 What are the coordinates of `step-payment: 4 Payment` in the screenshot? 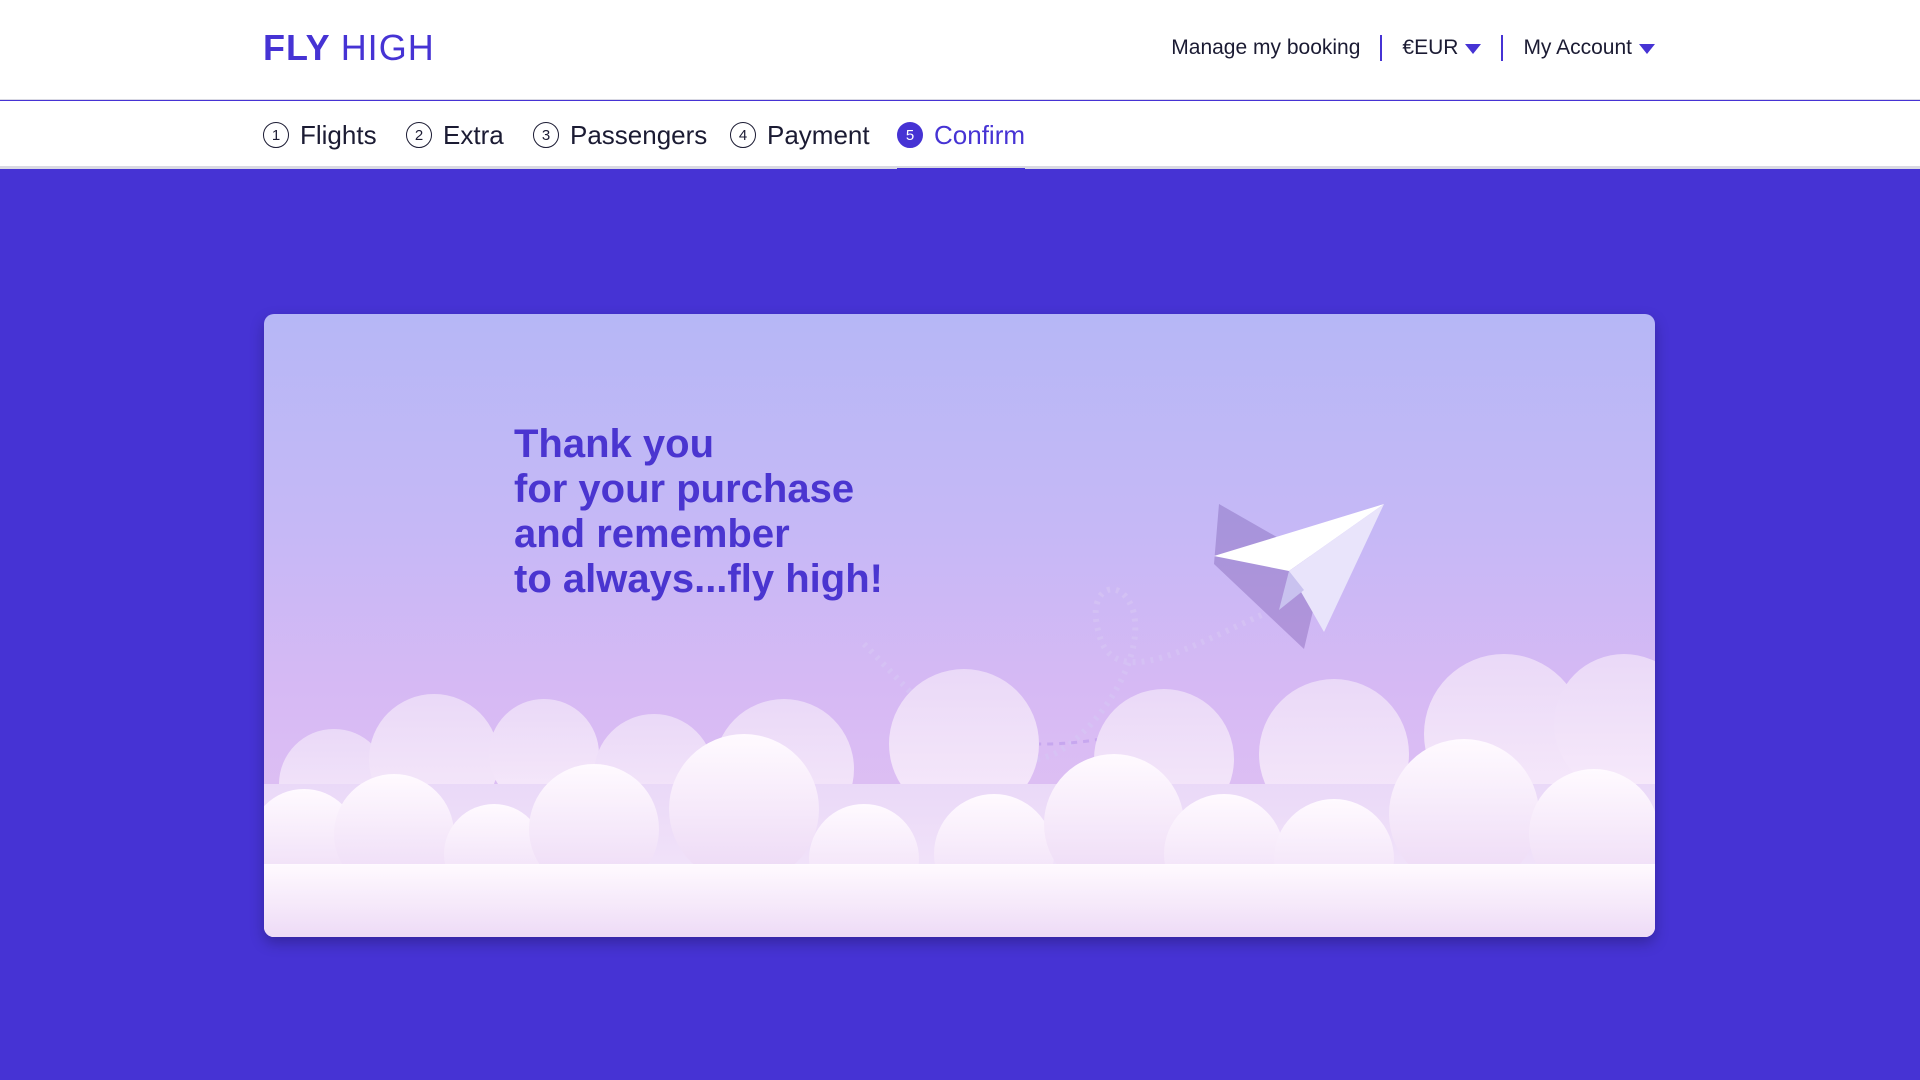 It's located at (800, 135).